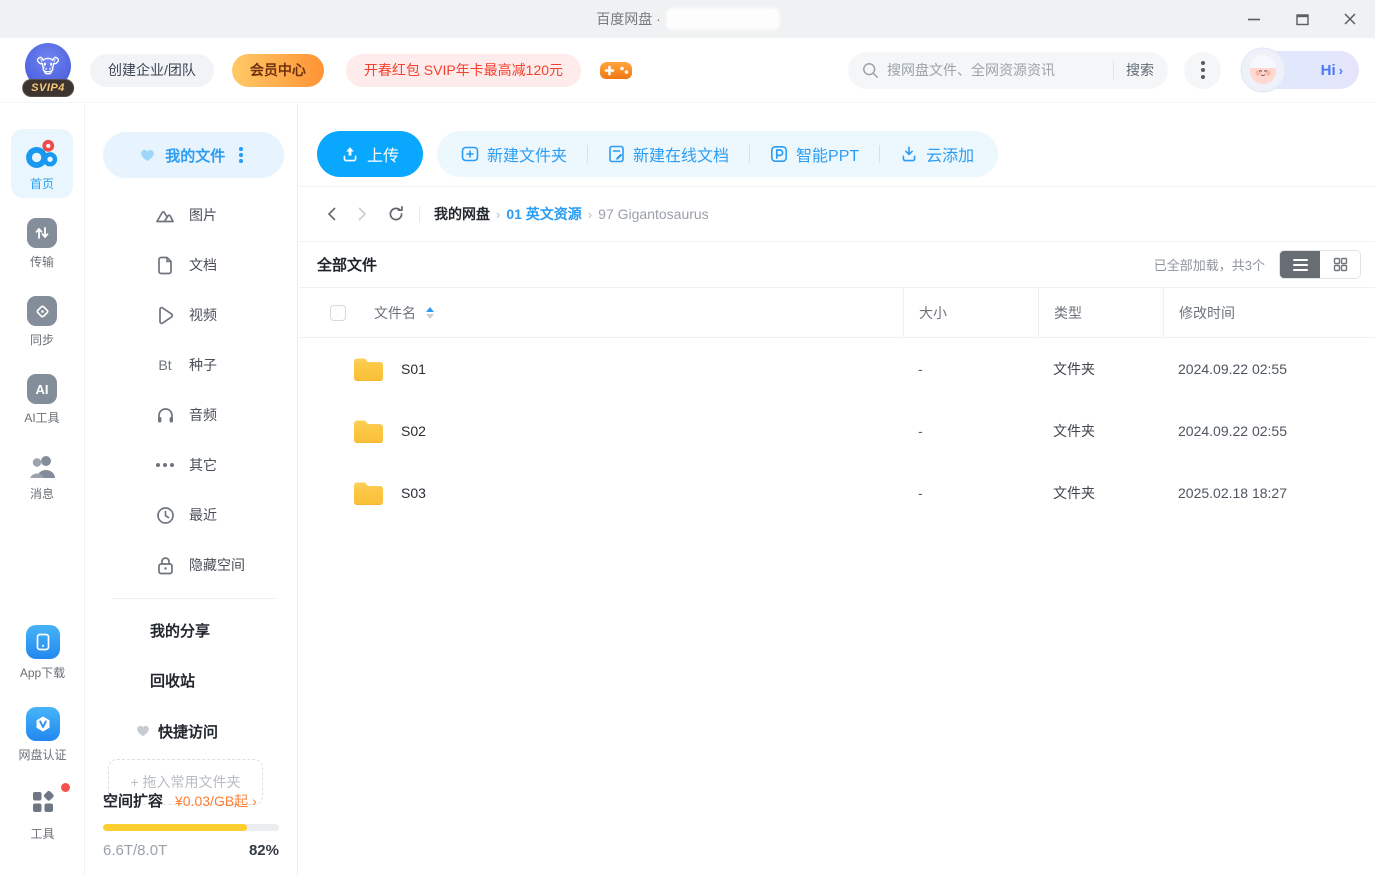 The width and height of the screenshot is (1375, 875). I want to click on storage-progress-fill, so click(175, 827).